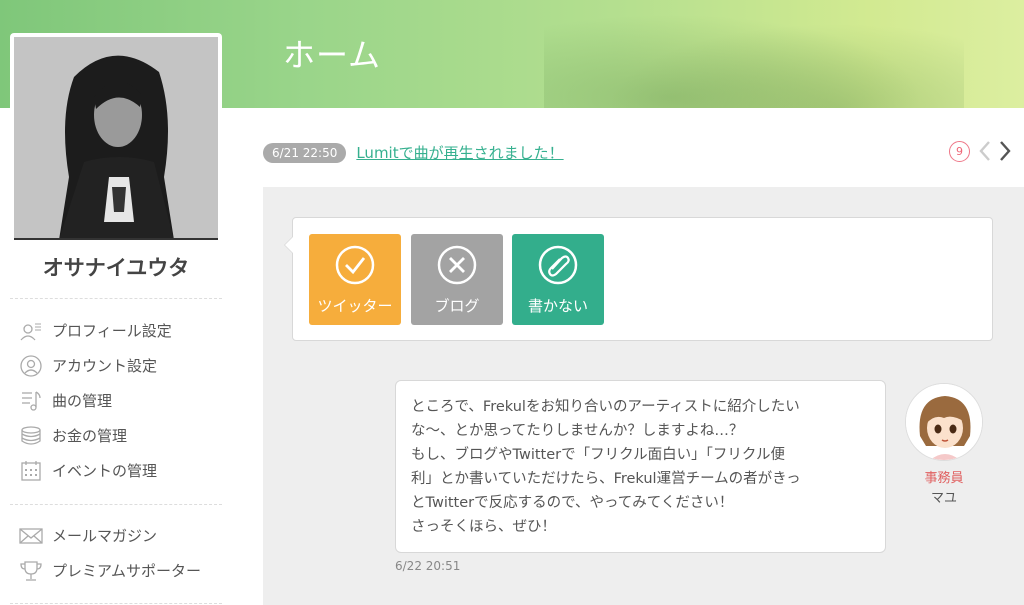 This screenshot has height=605, width=1024. I want to click on sidebar-item-events: イベントの管理, so click(95, 470).